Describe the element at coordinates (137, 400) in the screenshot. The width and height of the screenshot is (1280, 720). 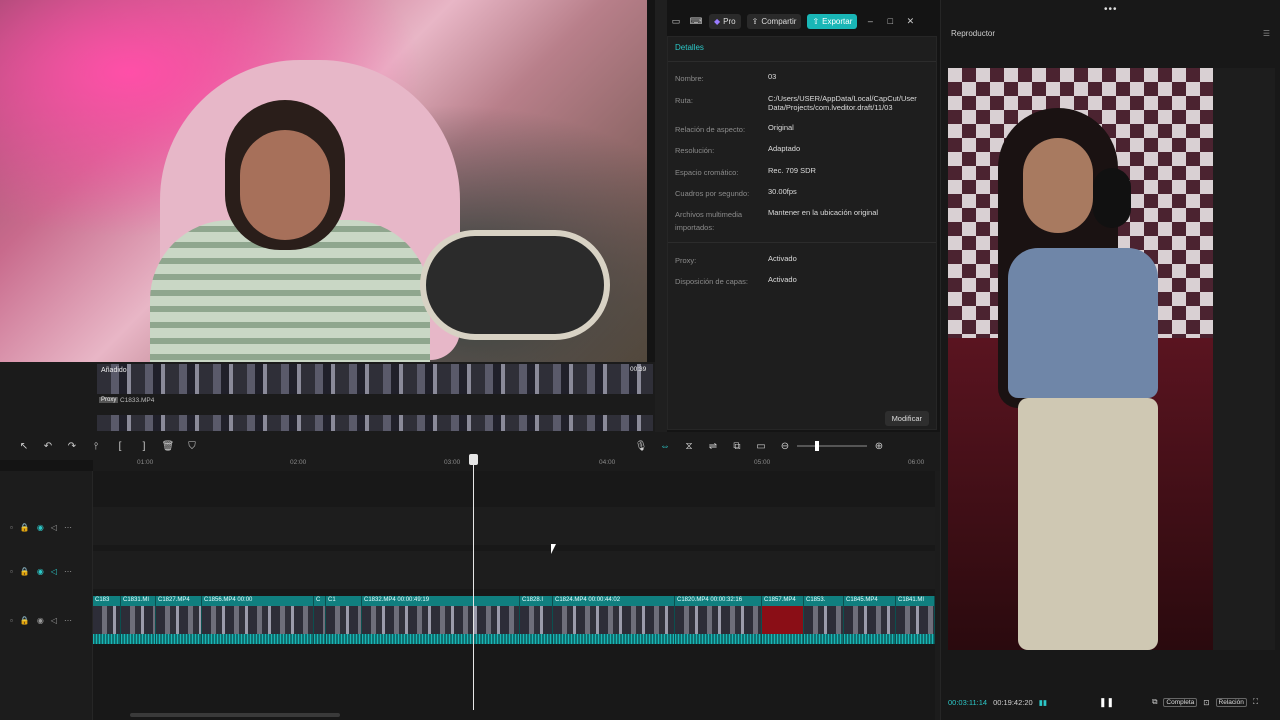
I see `clip-filename: C1833.MP4` at that location.